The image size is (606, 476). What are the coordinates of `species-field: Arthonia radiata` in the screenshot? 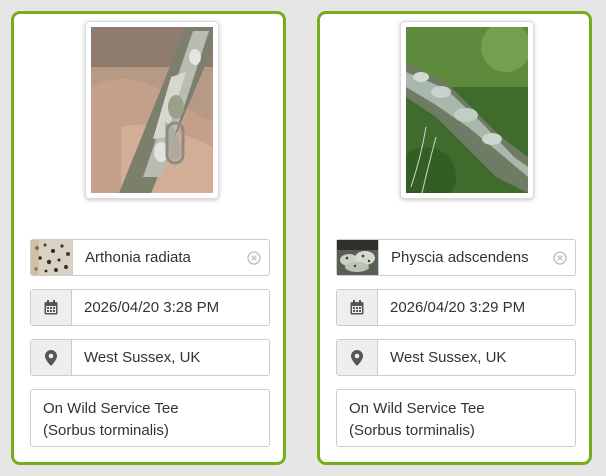 It's located at (150, 257).